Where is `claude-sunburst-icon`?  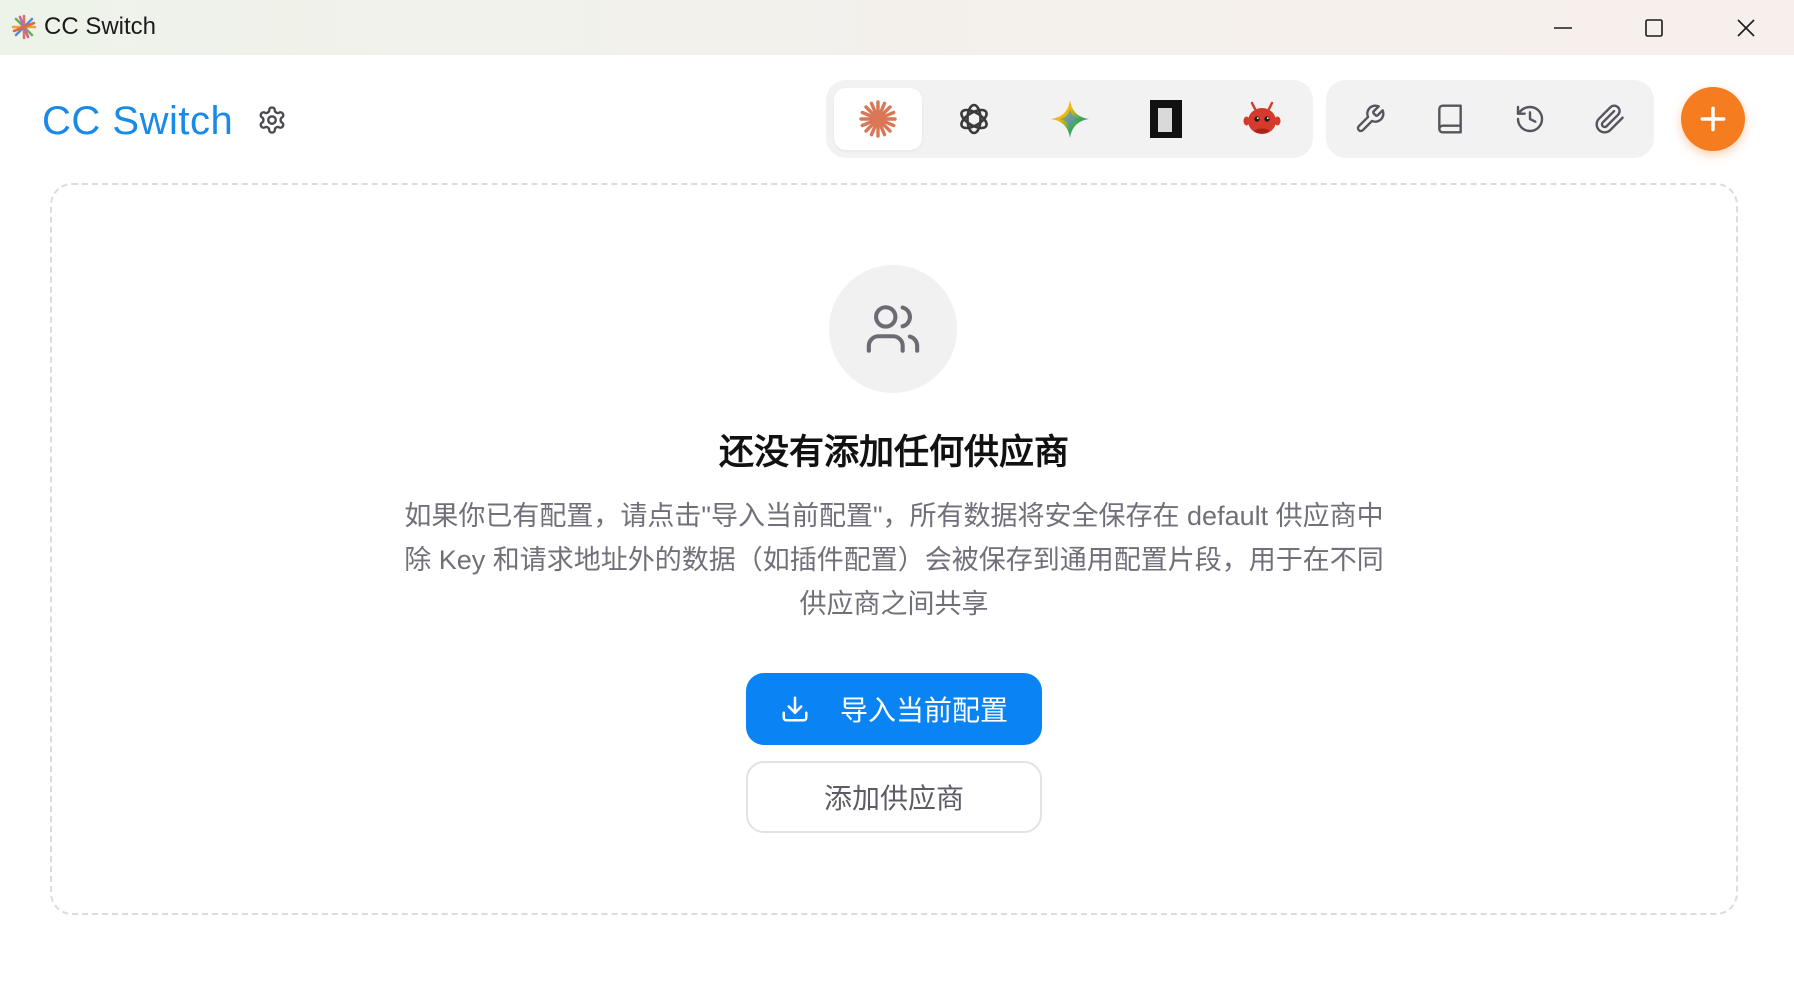 claude-sunburst-icon is located at coordinates (878, 119).